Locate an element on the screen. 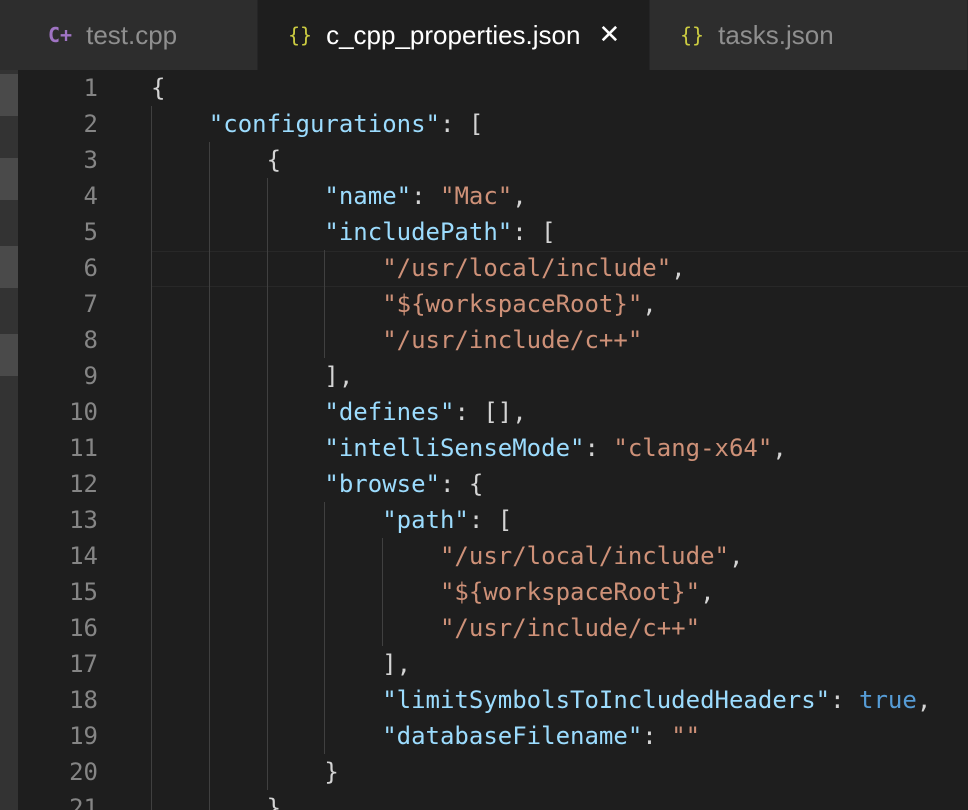 The image size is (968, 810). code-token: "limitSymbolsToIncludedHeaders" is located at coordinates (606, 700).